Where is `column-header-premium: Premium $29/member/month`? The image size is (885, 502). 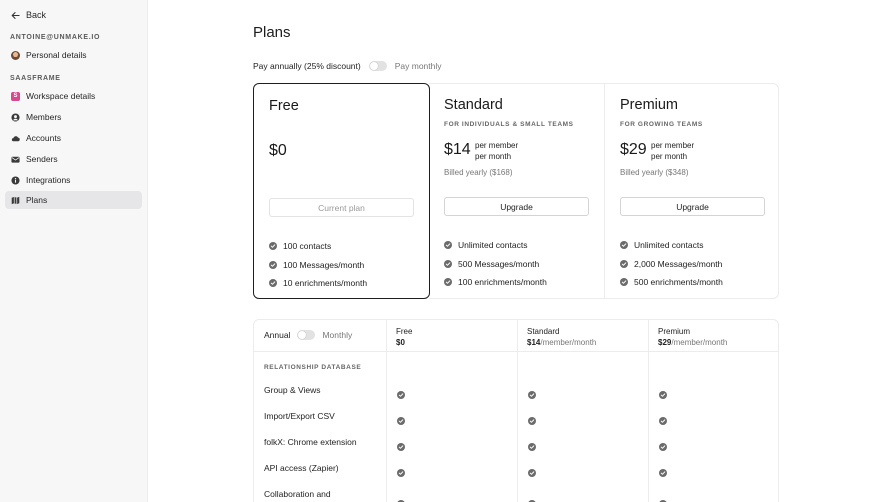 column-header-premium: Premium $29/member/month is located at coordinates (693, 337).